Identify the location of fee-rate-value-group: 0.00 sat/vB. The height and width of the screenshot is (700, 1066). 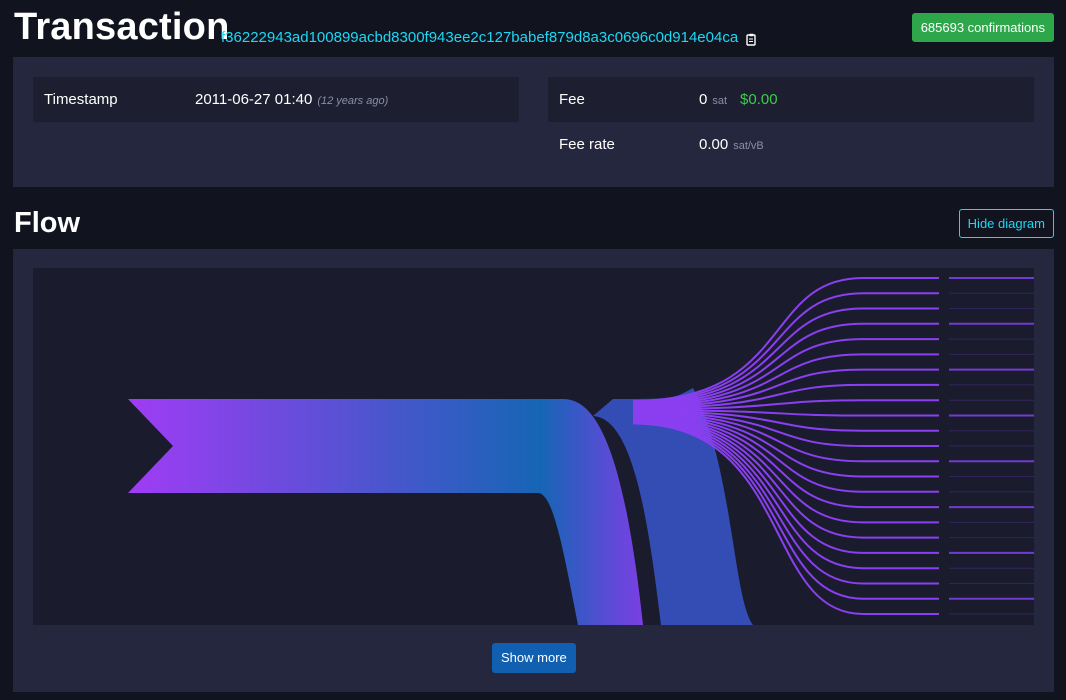
(731, 144).